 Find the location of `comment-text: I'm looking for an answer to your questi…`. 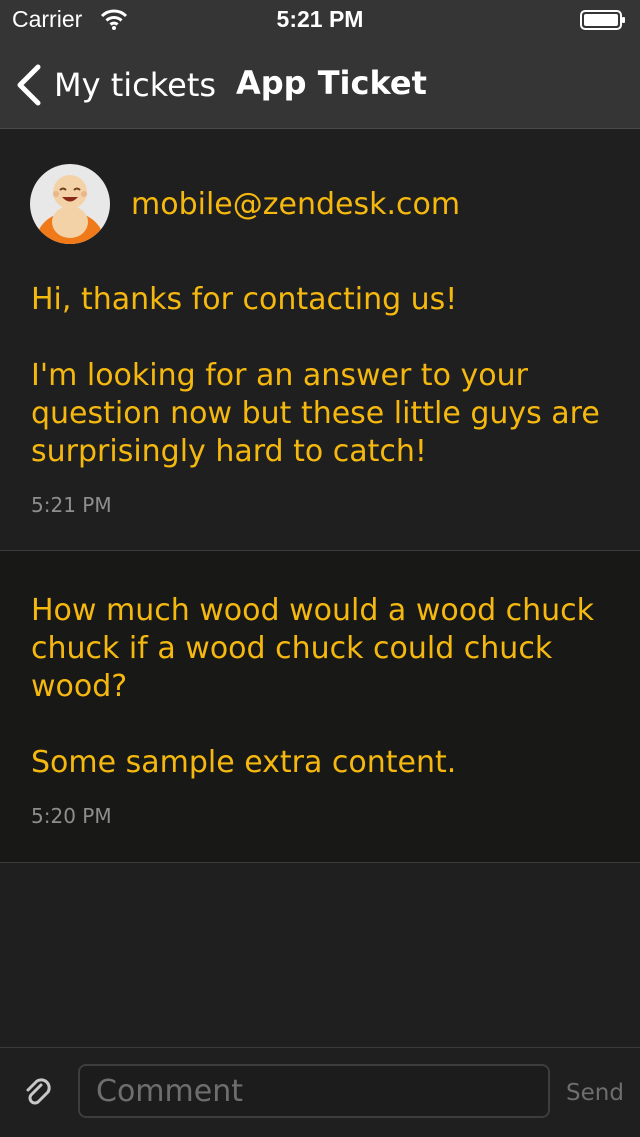

comment-text: I'm looking for an answer to your questi… is located at coordinates (315, 413).